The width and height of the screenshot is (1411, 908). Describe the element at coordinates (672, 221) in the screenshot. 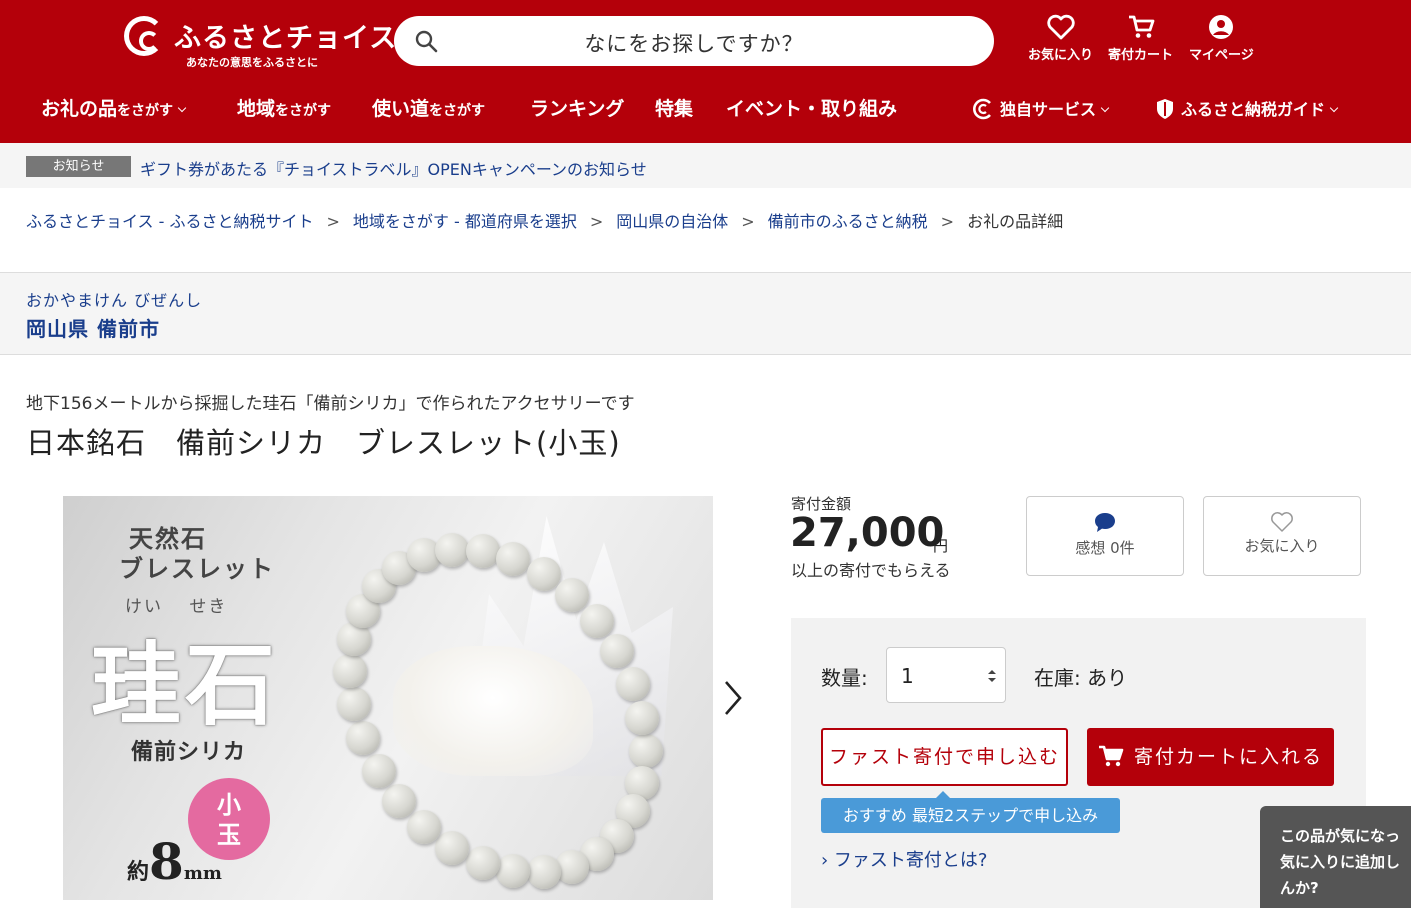

I see `breadcrumb-item: 岡山県の自治体` at that location.